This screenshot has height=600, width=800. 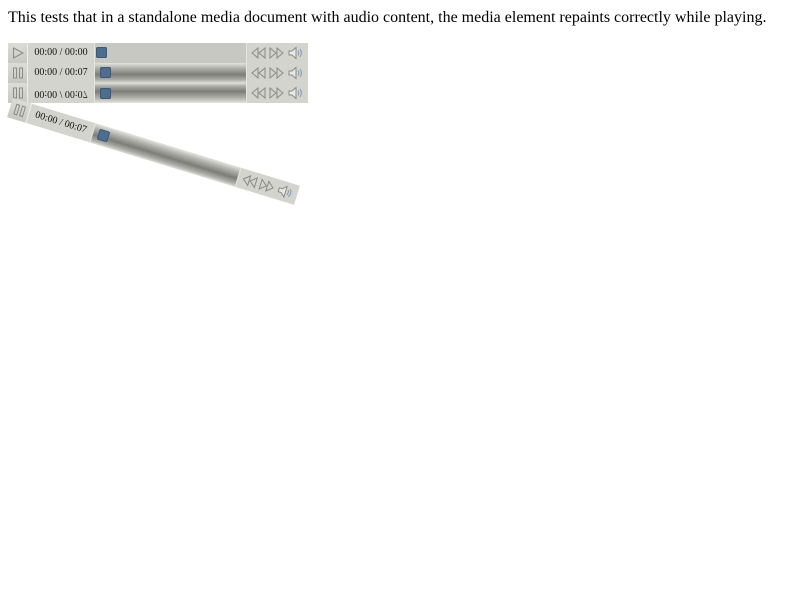 I want to click on play-icon, so click(x=18, y=53).